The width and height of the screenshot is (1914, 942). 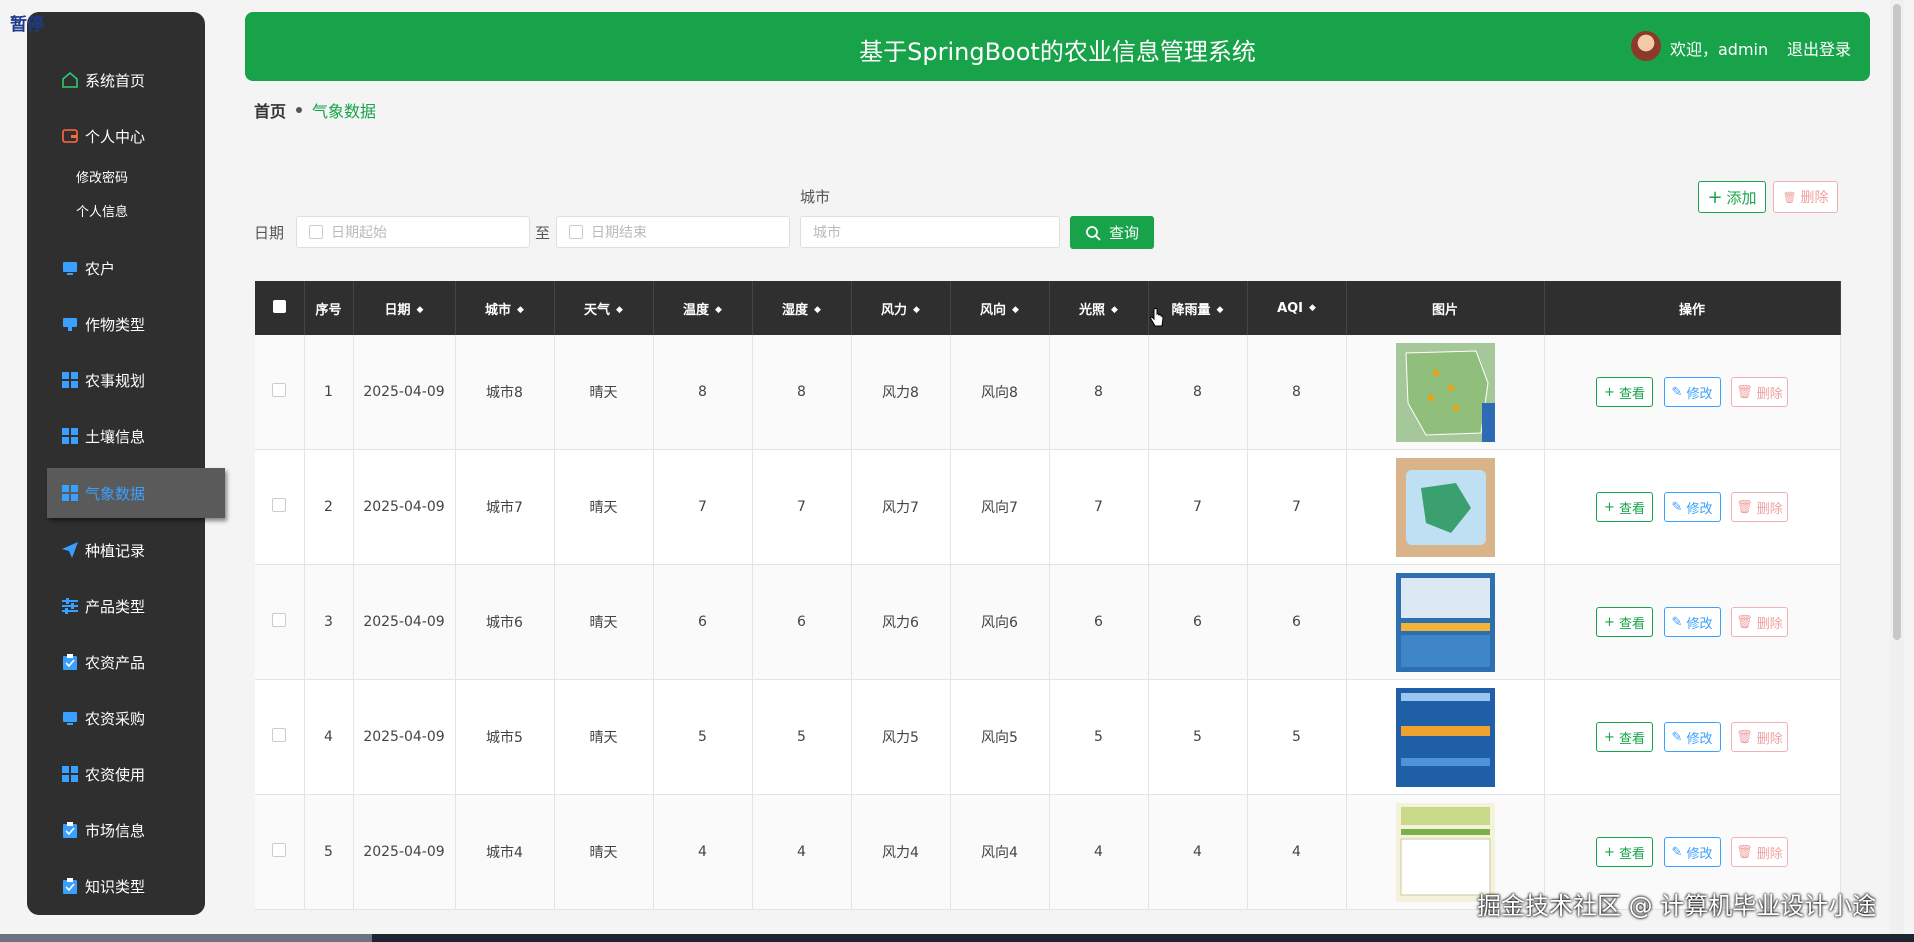 I want to click on cell-city: 城市5, so click(x=505, y=737).